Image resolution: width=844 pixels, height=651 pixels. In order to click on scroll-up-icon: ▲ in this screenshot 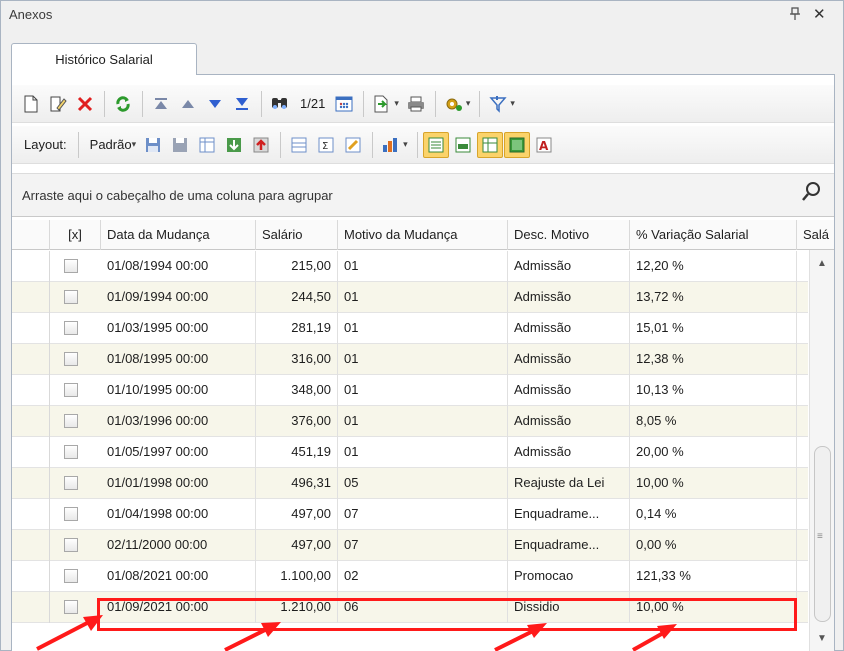, I will do `click(822, 263)`.